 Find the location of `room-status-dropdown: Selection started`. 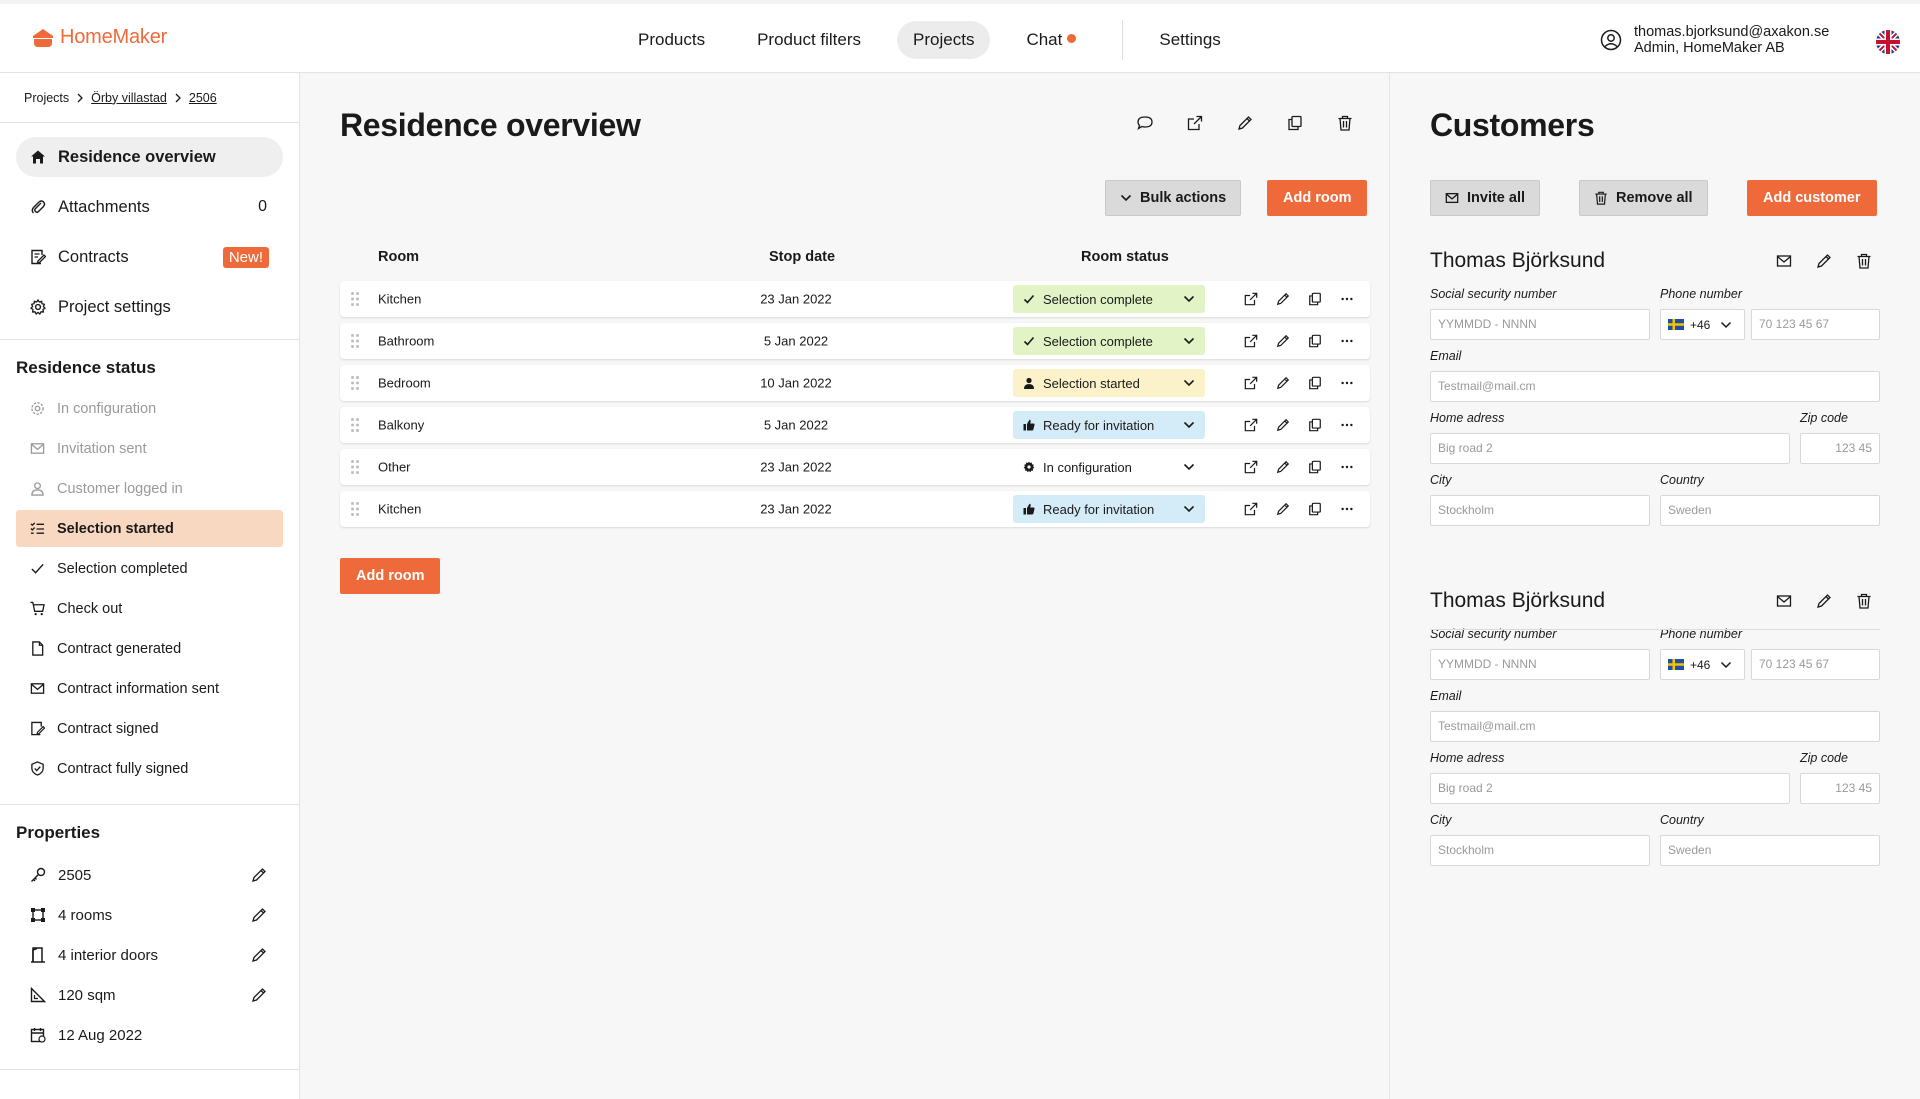

room-status-dropdown: Selection started is located at coordinates (1109, 383).